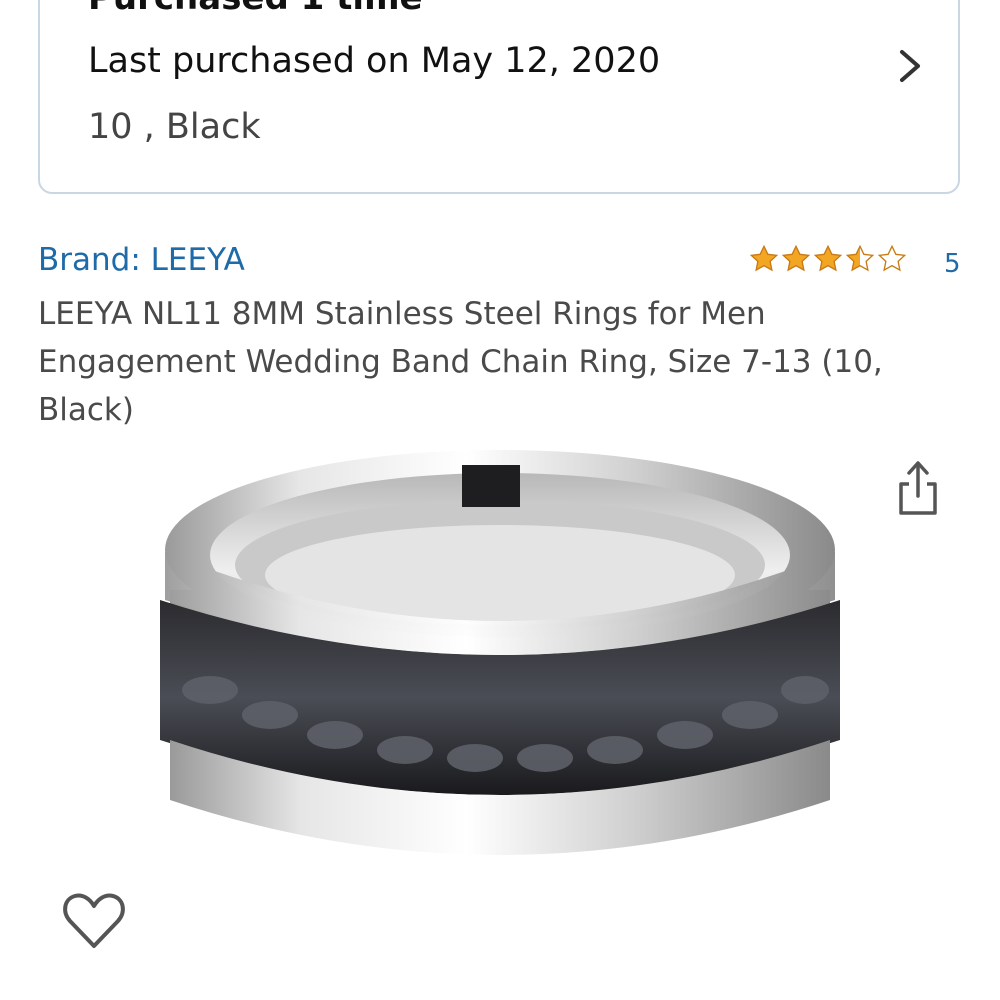 This screenshot has width=1000, height=1000. I want to click on star-half-icon, so click(860, 258).